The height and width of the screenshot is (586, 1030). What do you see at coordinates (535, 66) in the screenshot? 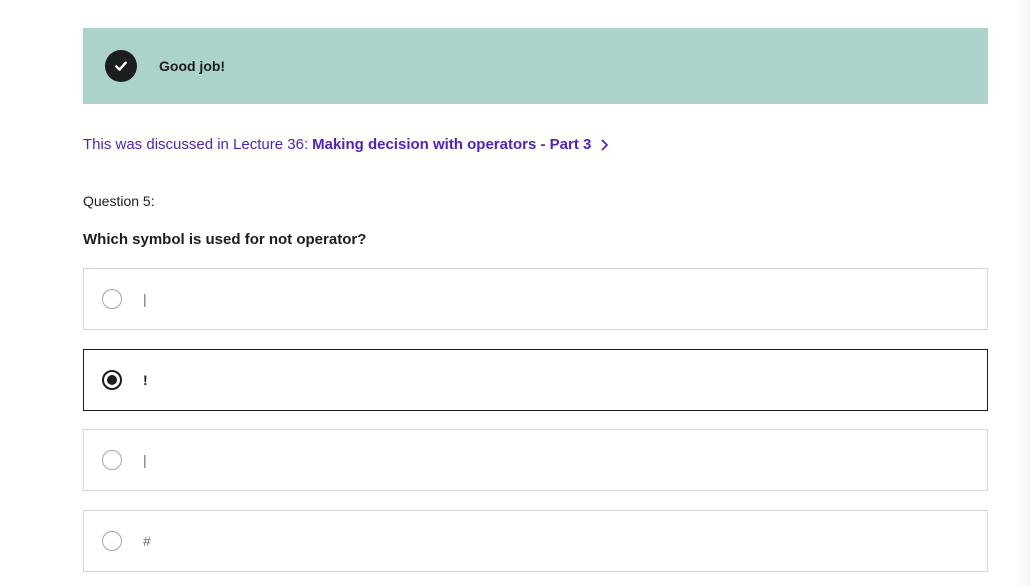
I see `feedback-banner: Good job!` at bounding box center [535, 66].